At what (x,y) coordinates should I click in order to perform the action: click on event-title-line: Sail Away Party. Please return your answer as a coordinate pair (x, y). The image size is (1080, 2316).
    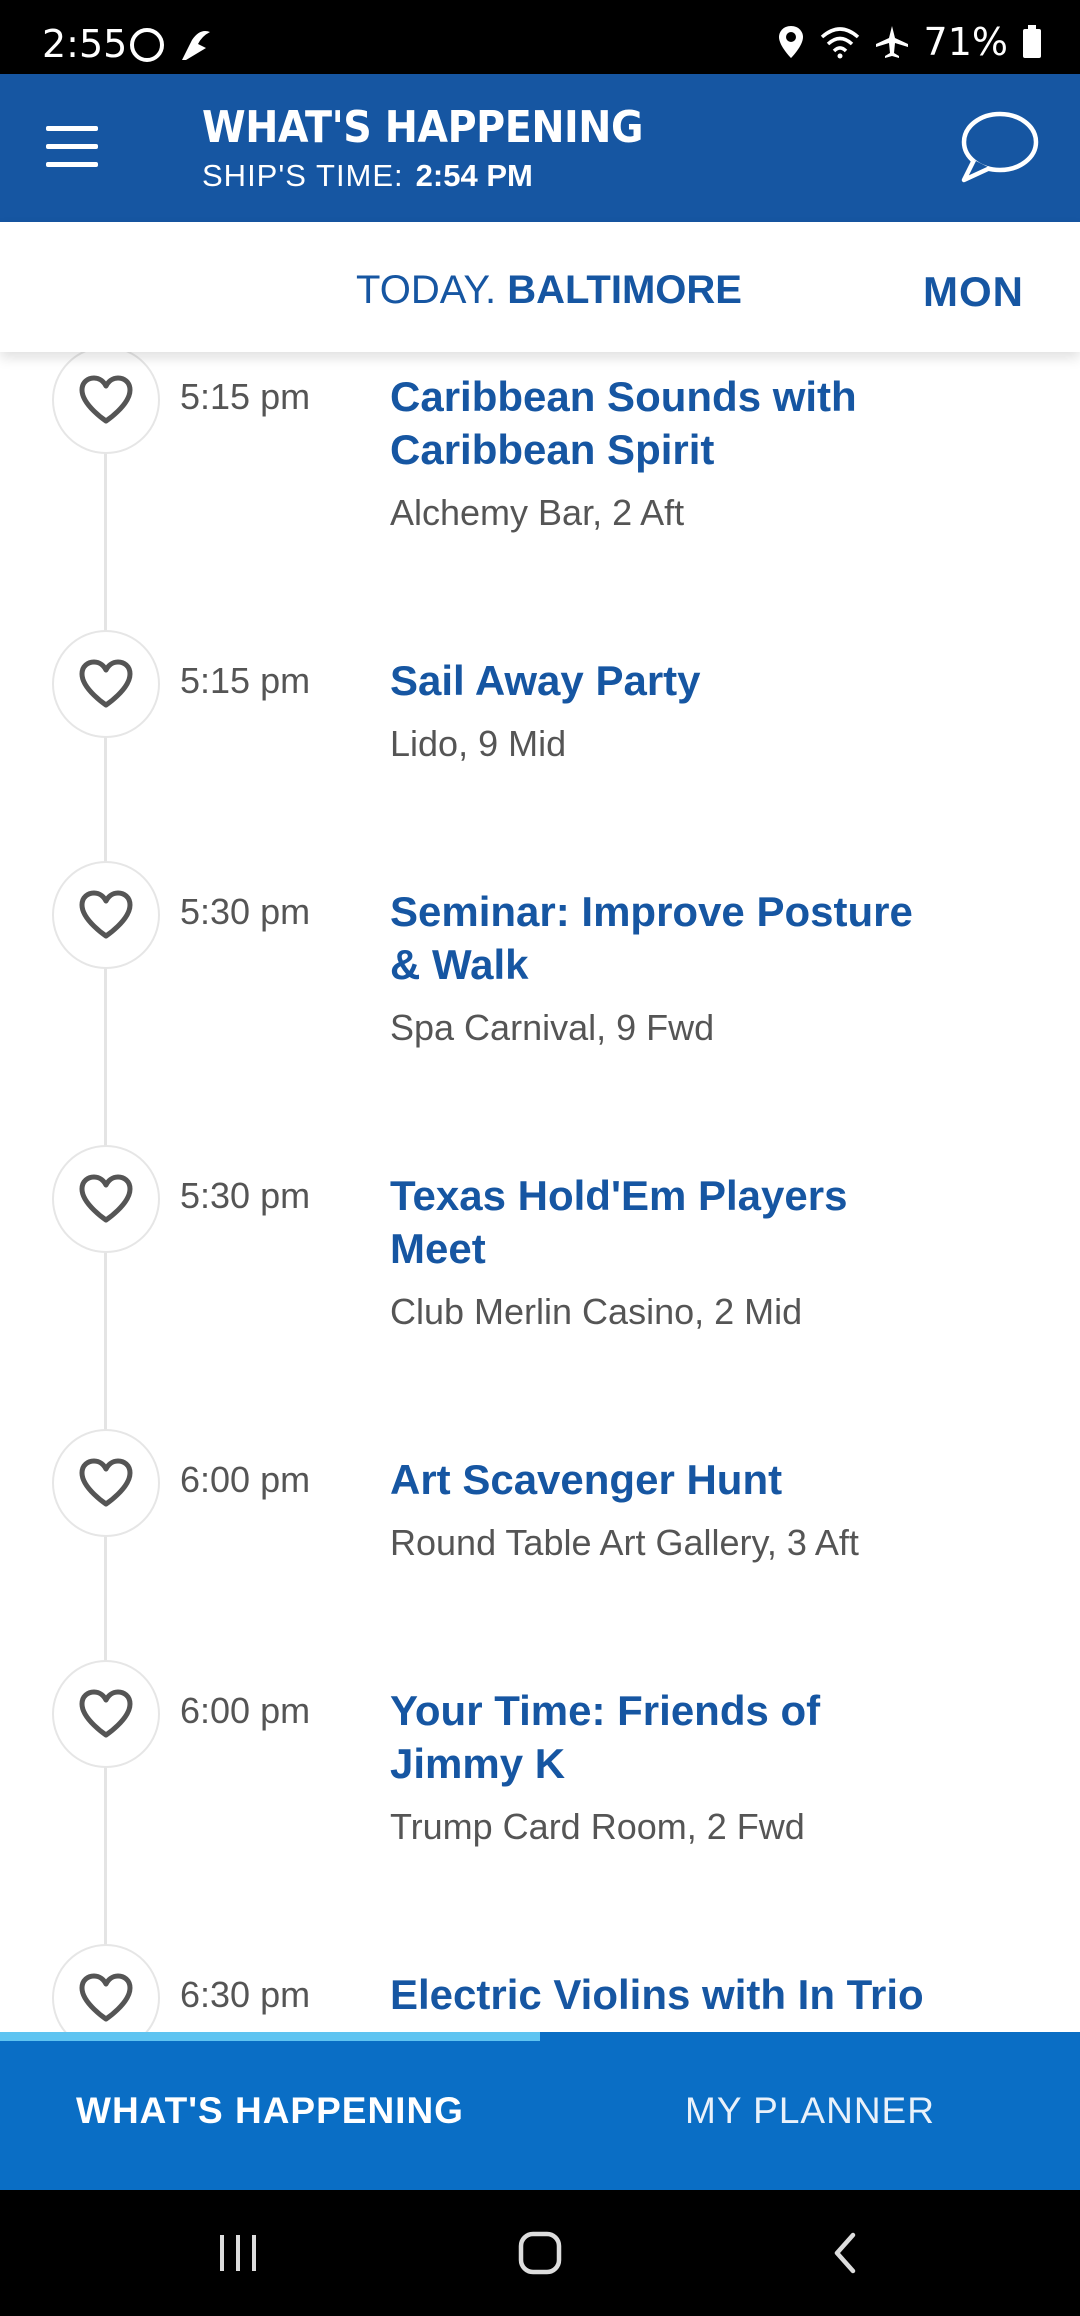
    Looking at the image, I should click on (545, 680).